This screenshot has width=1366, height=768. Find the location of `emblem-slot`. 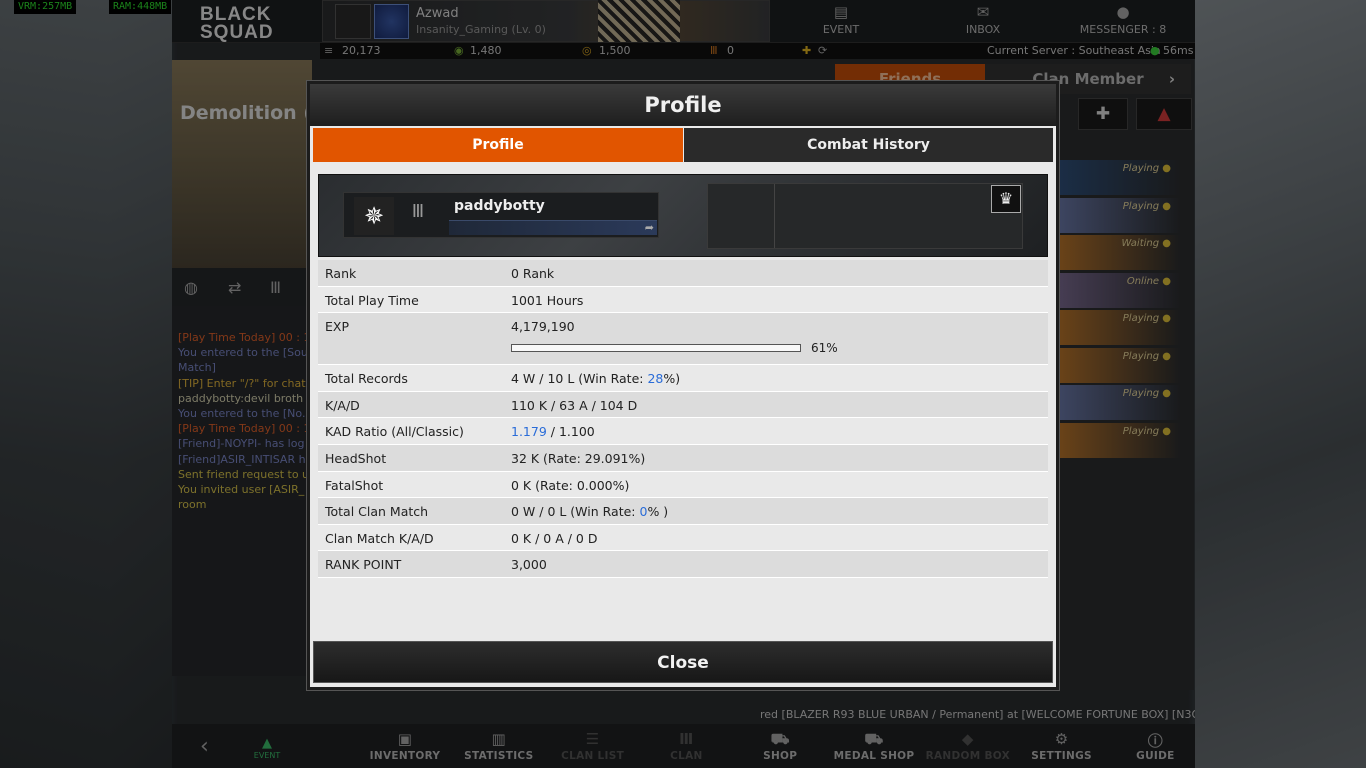

emblem-slot is located at coordinates (865, 216).